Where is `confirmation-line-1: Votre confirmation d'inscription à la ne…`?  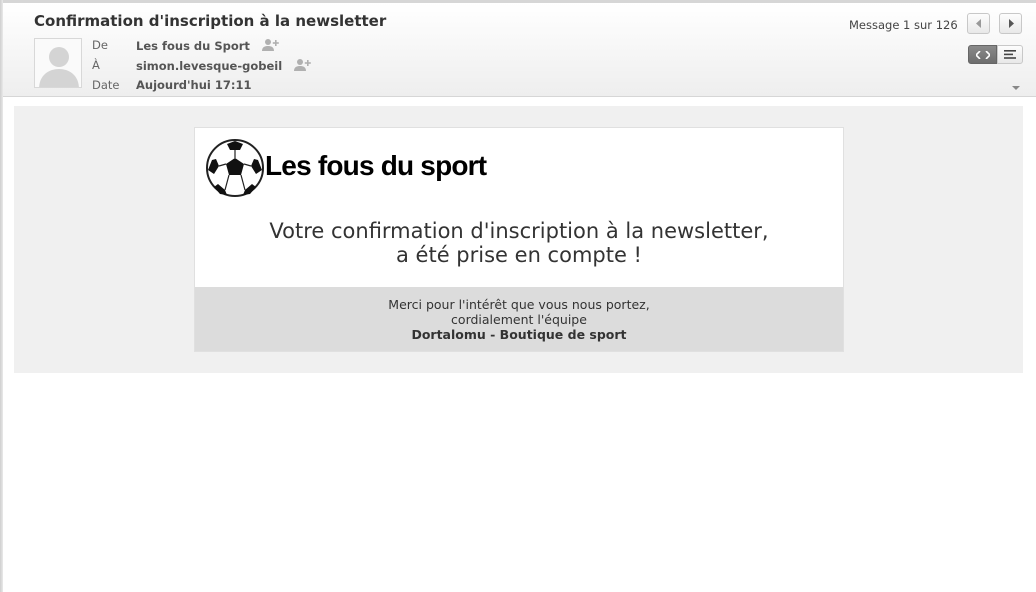
confirmation-line-1: Votre confirmation d'inscription à la ne… is located at coordinates (519, 231).